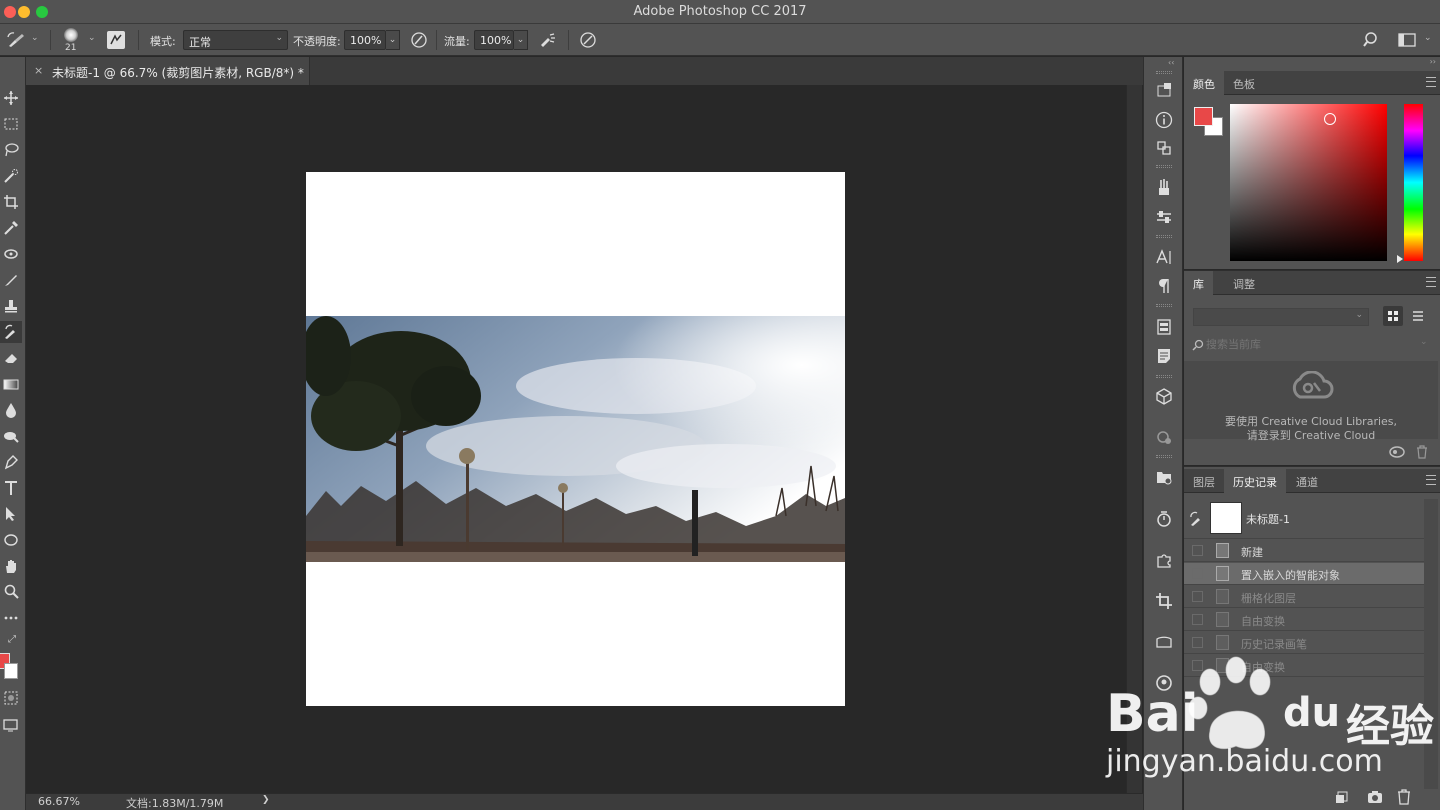 This screenshot has height=810, width=1440. What do you see at coordinates (365, 40) in the screenshot?
I see `opacity-input: 100%` at bounding box center [365, 40].